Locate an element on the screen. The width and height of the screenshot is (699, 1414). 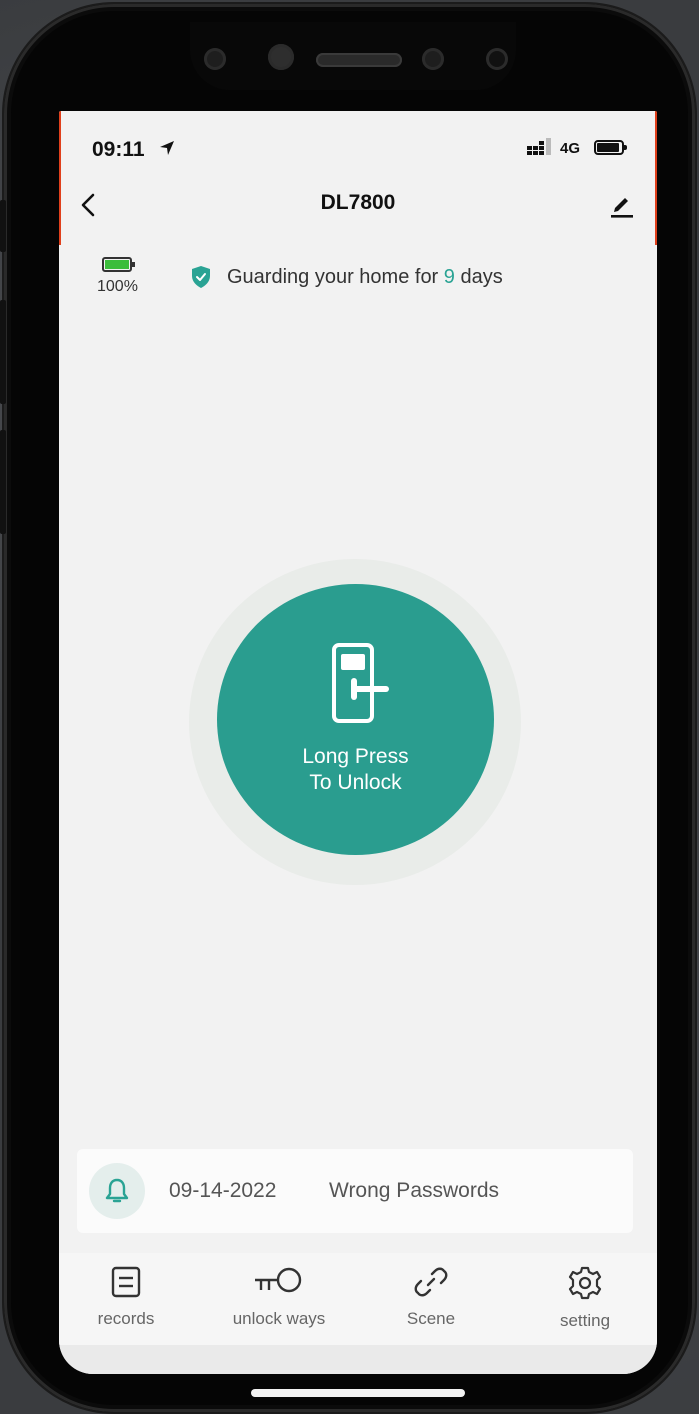
unlock-label: Long Press To Unlock is located at coordinates (355, 770).